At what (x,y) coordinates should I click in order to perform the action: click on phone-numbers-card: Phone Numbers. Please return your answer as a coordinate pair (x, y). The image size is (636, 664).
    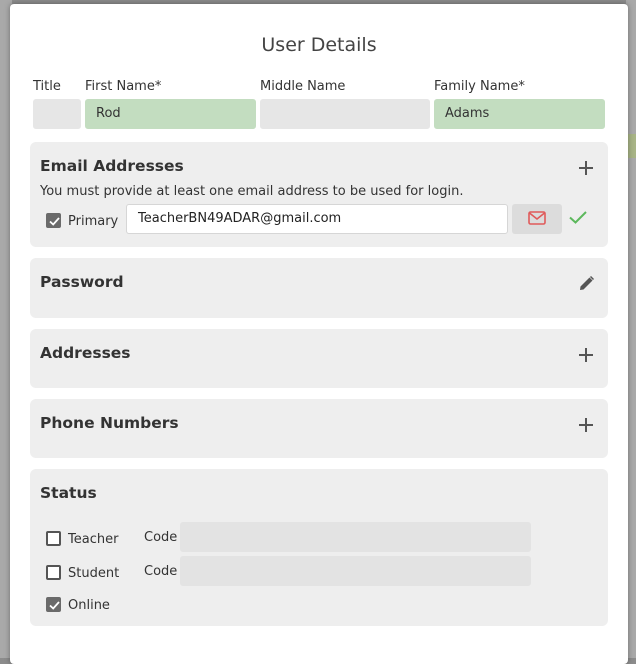
    Looking at the image, I should click on (319, 428).